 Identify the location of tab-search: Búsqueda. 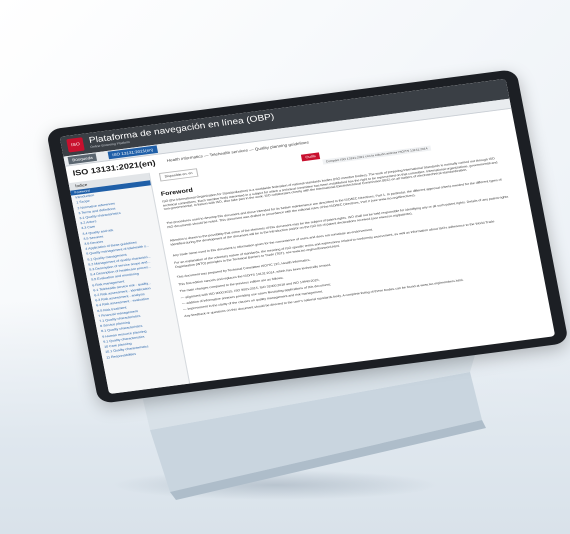
(82, 159).